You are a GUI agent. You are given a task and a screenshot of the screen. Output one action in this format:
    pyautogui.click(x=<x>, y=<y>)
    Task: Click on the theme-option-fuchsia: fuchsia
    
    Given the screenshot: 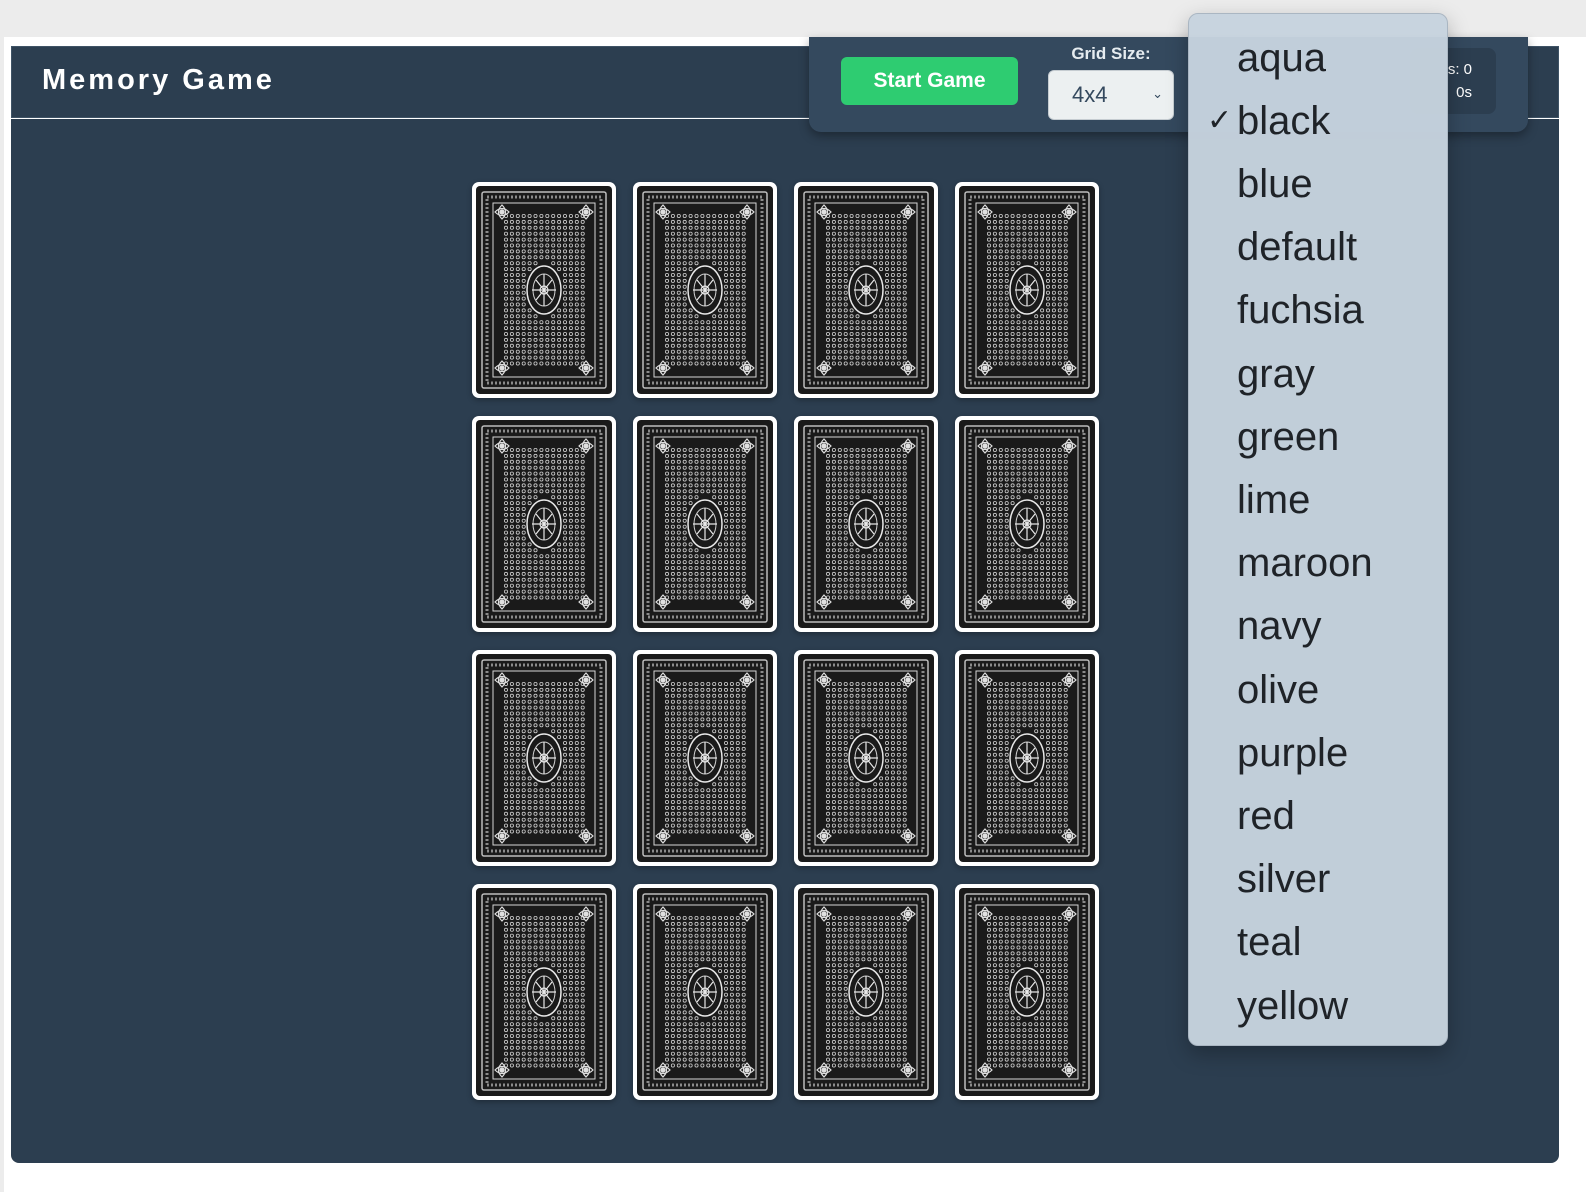 What is the action you would take?
    pyautogui.click(x=1300, y=311)
    